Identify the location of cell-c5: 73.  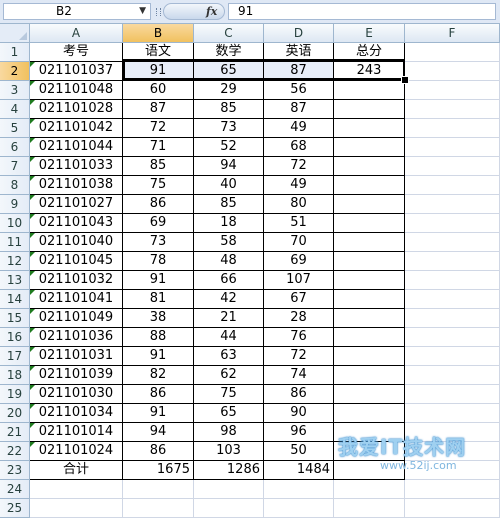
(229, 128).